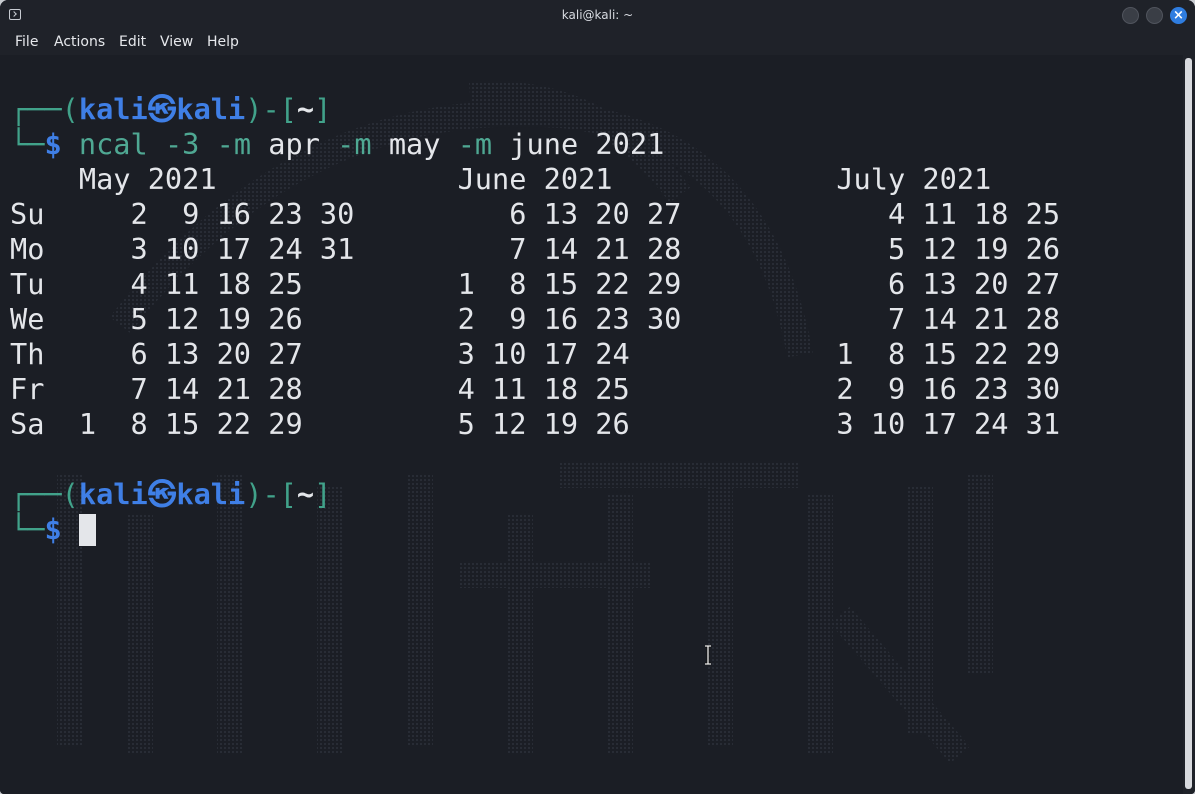 The height and width of the screenshot is (794, 1195). Describe the element at coordinates (79, 42) in the screenshot. I see `menu-actions: Actions` at that location.